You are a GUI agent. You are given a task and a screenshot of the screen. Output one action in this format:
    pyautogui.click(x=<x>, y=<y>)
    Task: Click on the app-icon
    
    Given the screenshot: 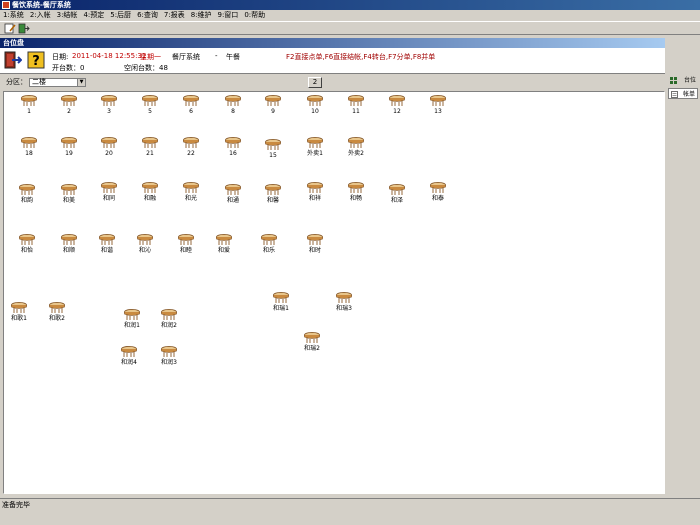 What is the action you would take?
    pyautogui.click(x=6, y=5)
    